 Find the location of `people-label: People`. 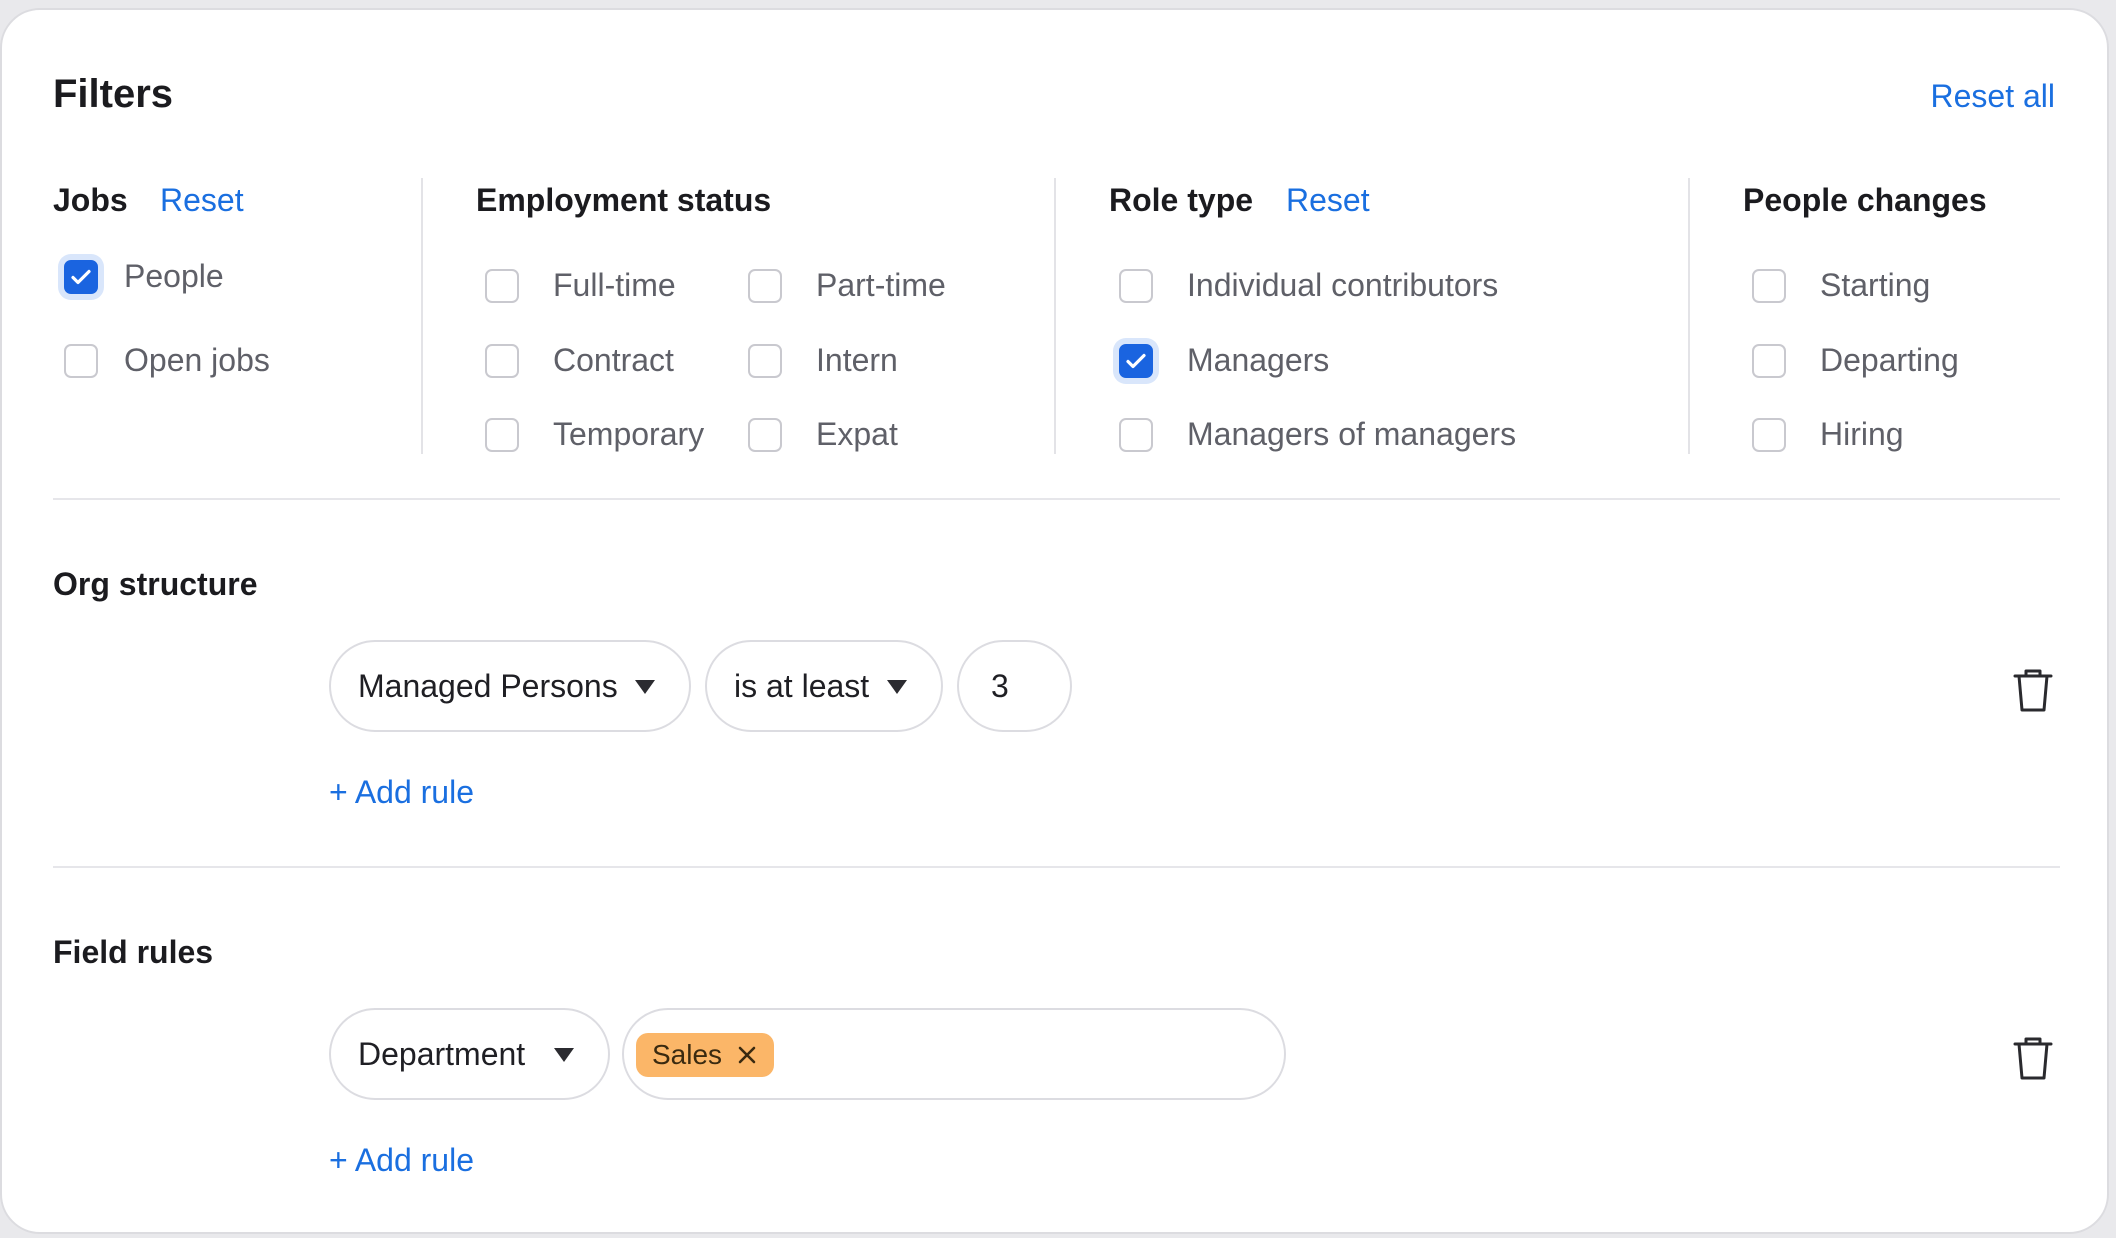

people-label: People is located at coordinates (174, 276).